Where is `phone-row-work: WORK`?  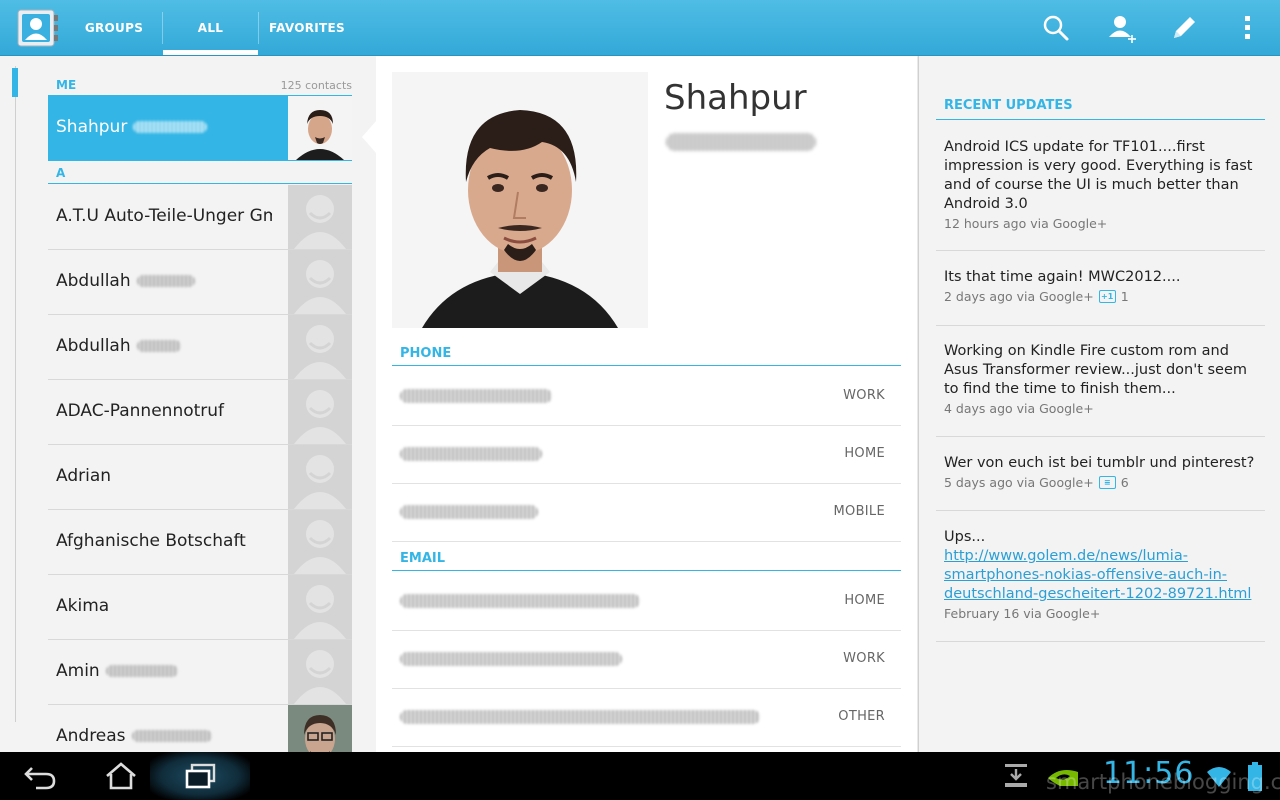
phone-row-work: WORK is located at coordinates (646, 397).